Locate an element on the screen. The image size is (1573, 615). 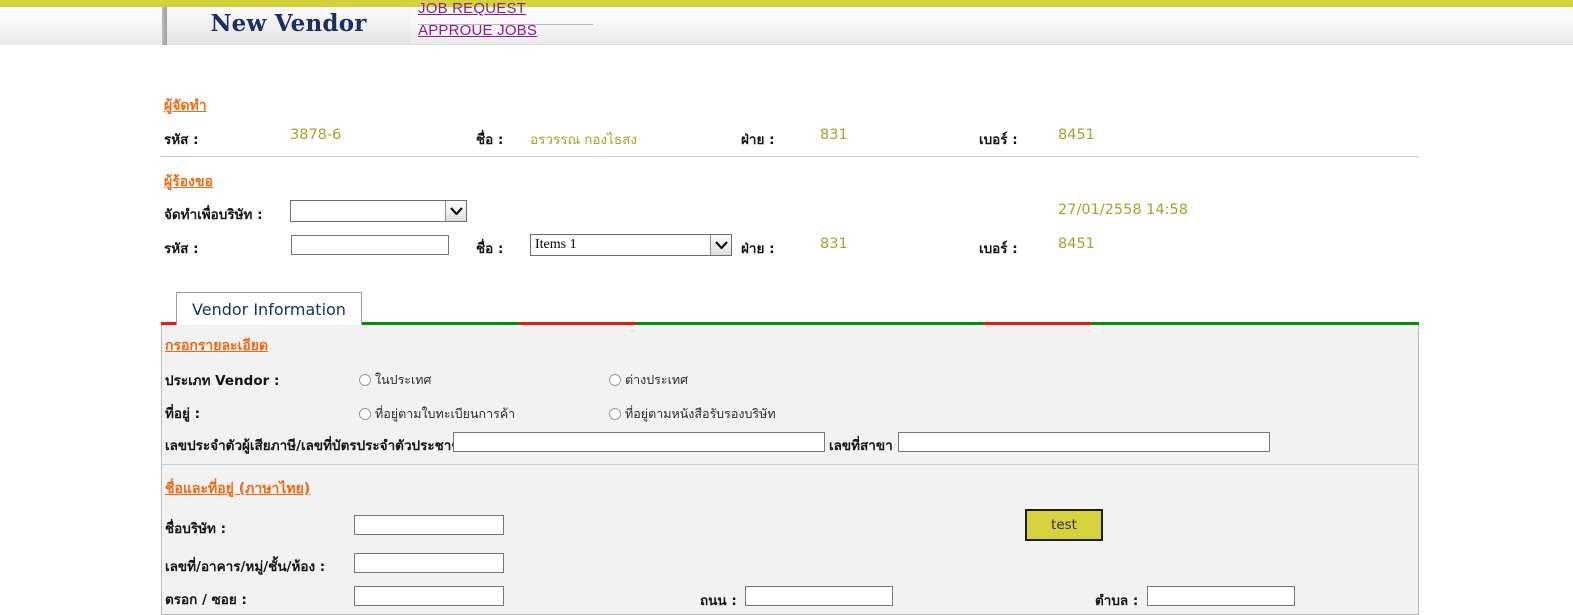
details-section-divider is located at coordinates (790, 464).